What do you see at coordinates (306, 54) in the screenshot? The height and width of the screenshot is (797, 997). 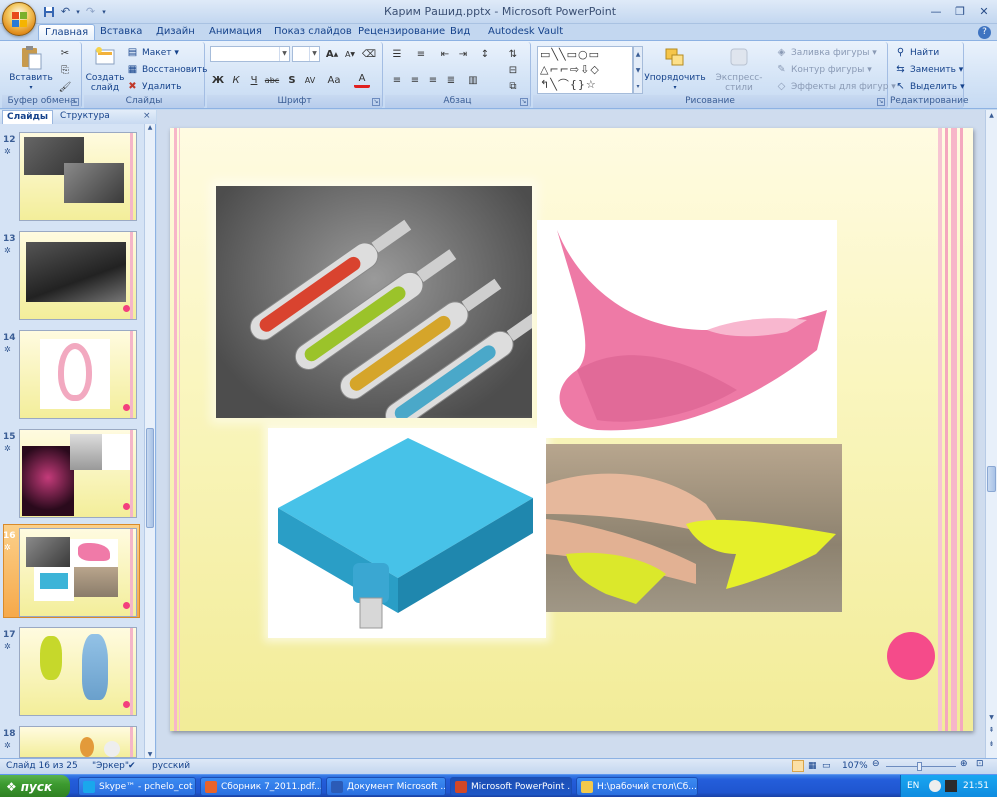 I see `font-size-combo: ▼` at bounding box center [306, 54].